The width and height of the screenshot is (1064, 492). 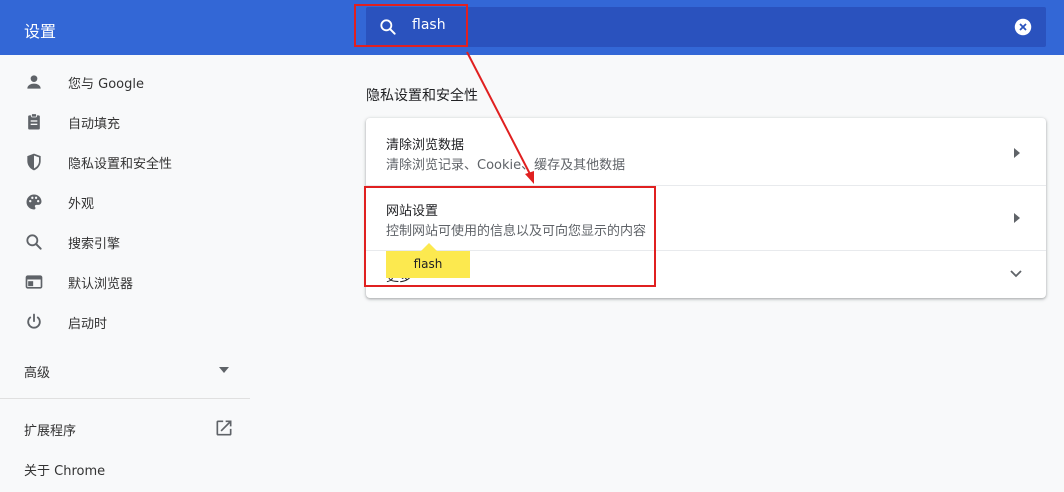 What do you see at coordinates (34, 202) in the screenshot?
I see `palette-icon` at bounding box center [34, 202].